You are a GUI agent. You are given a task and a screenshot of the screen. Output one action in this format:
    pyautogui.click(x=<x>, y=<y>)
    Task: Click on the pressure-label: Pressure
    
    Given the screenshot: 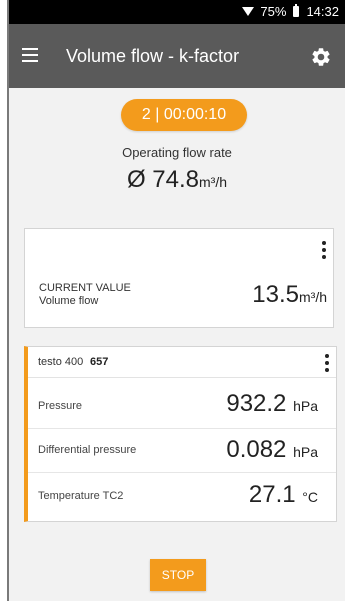 What is the action you would take?
    pyautogui.click(x=60, y=406)
    